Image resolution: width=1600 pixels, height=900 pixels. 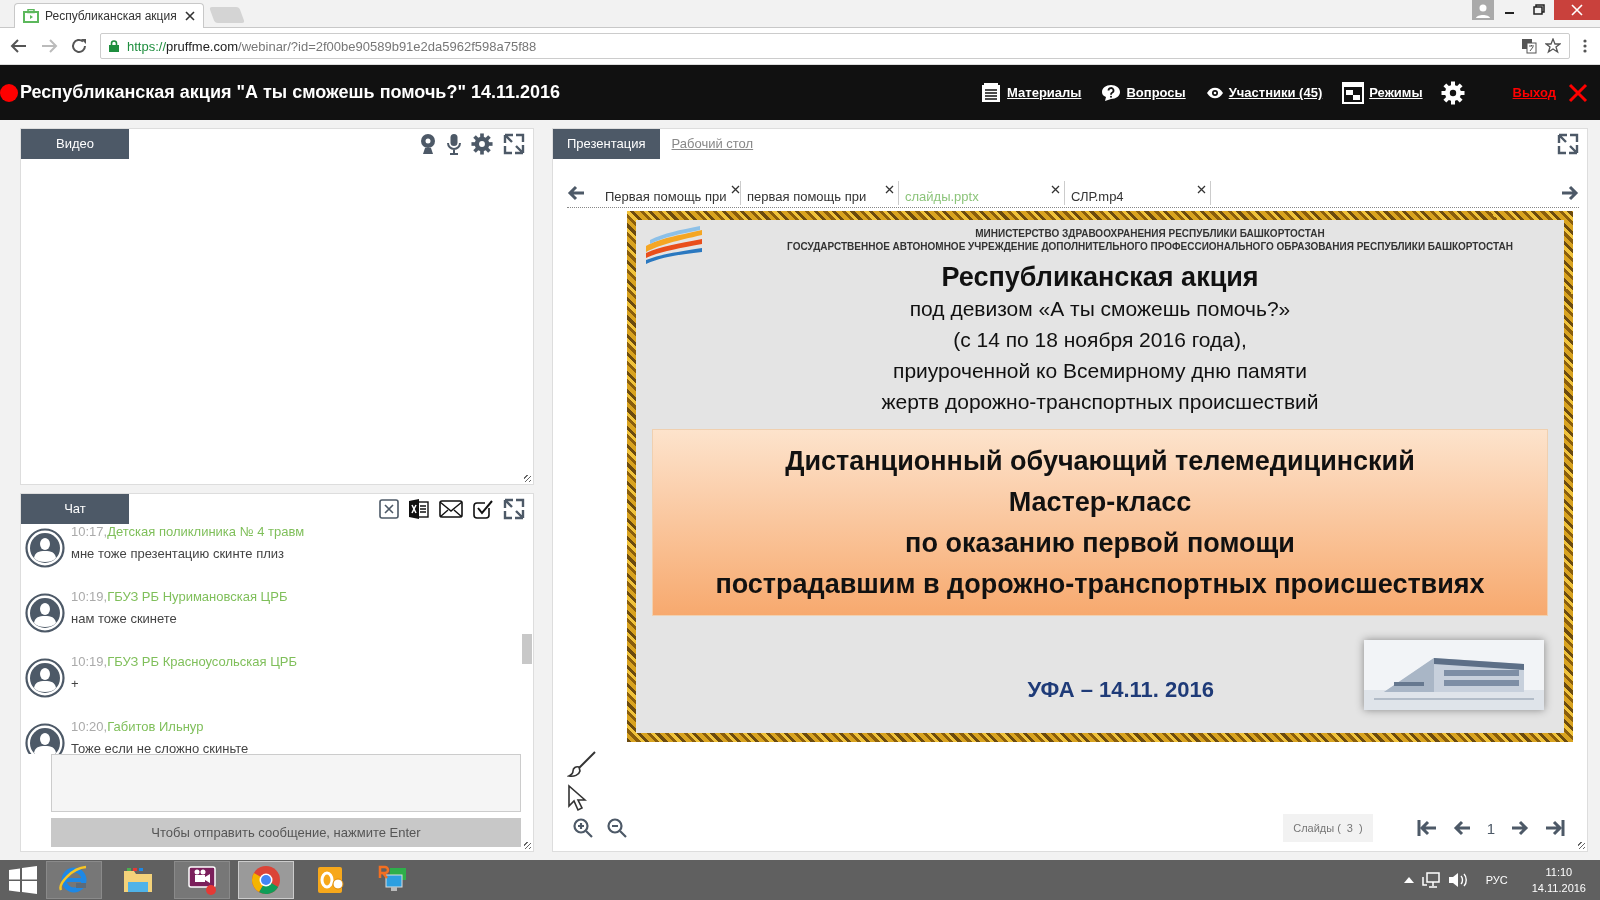 I want to click on windows-logo-icon, so click(x=23, y=880).